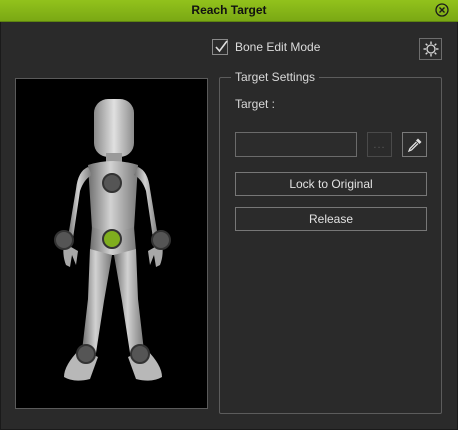  What do you see at coordinates (161, 240) in the screenshot?
I see `bone-right-hand` at bounding box center [161, 240].